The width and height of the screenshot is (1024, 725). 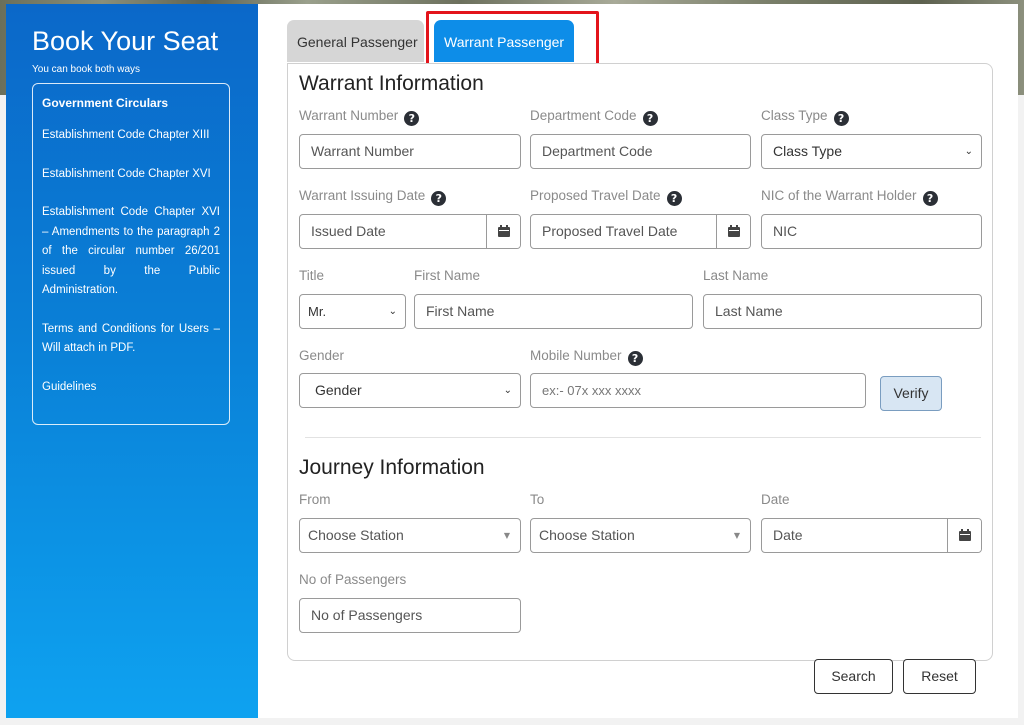 I want to click on from-label: From, so click(x=315, y=499).